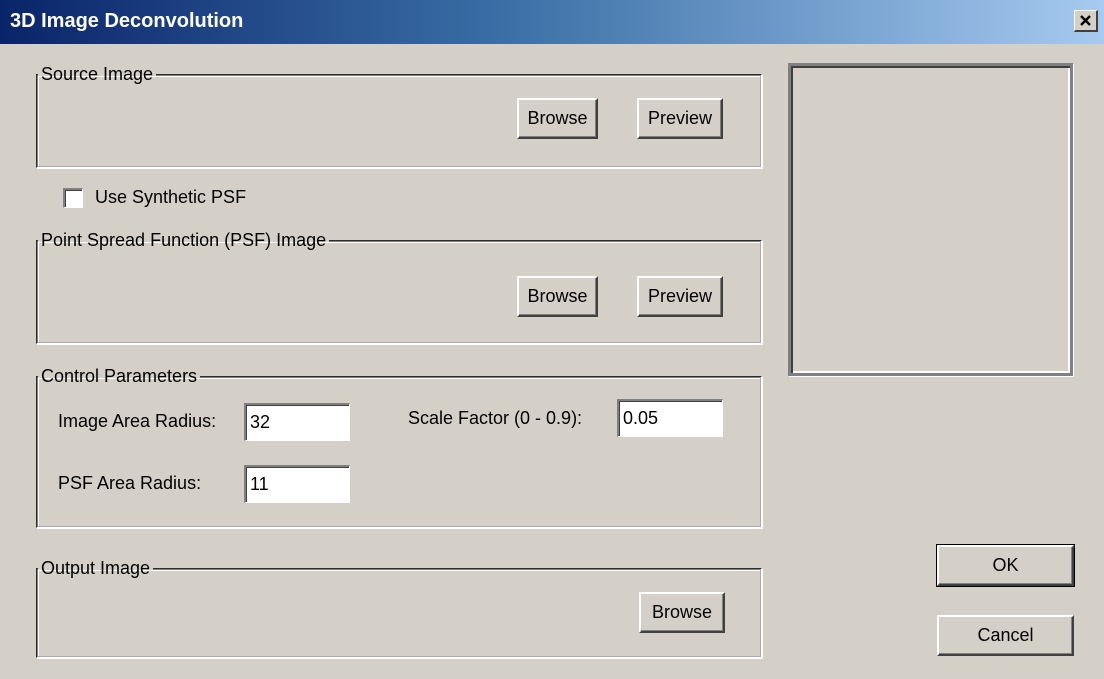  Describe the element at coordinates (930, 219) in the screenshot. I see `image-preview-pane` at that location.